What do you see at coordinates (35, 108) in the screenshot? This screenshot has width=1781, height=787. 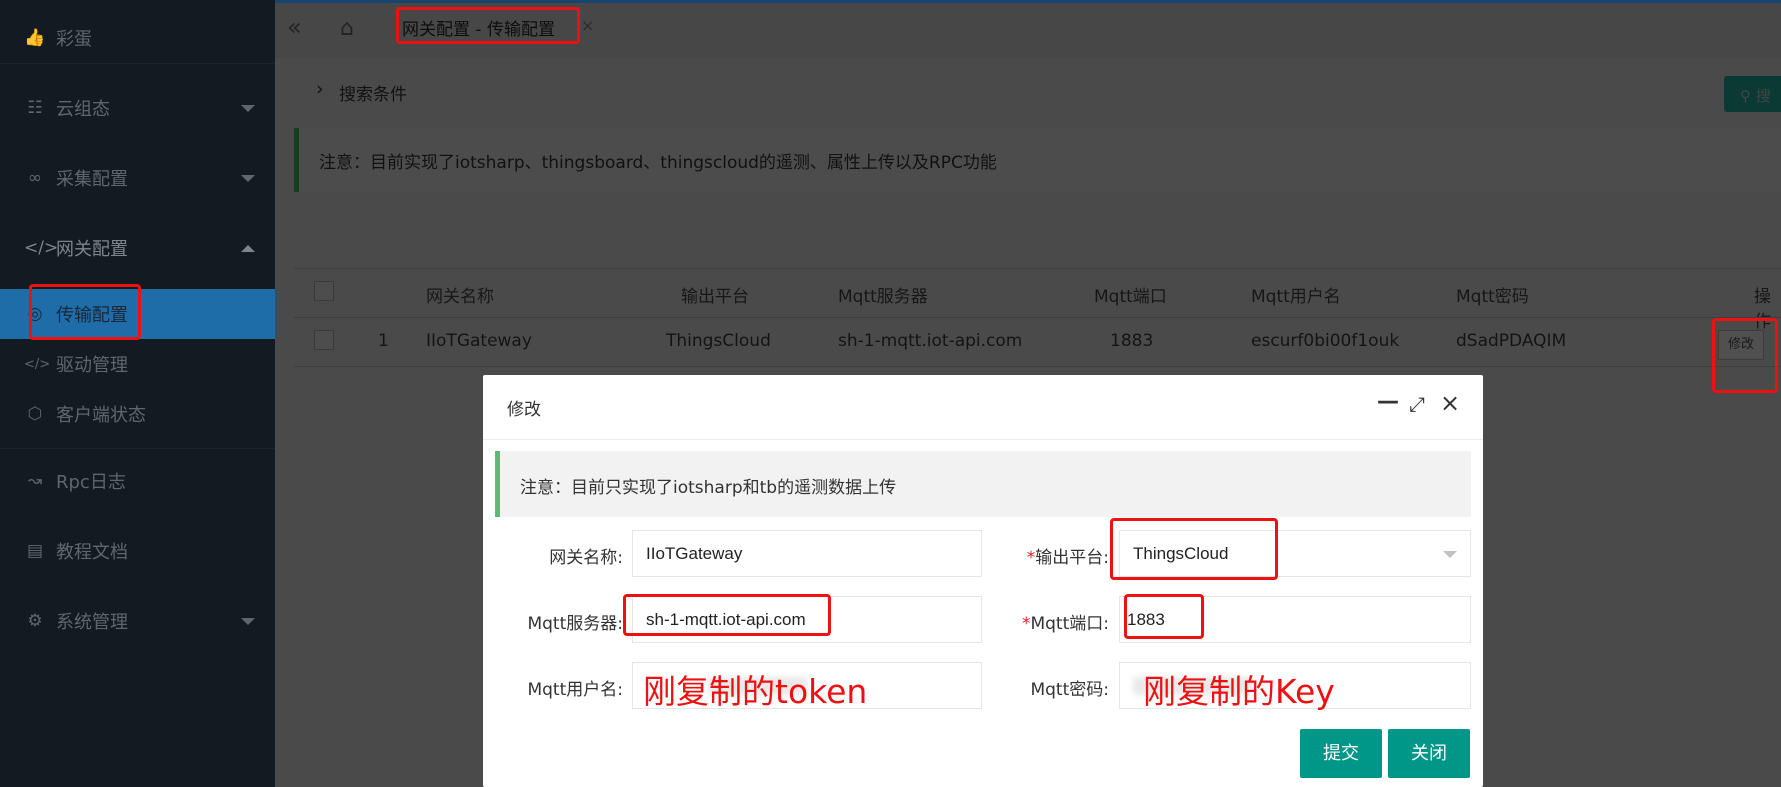 I see `network-icon: ☷` at bounding box center [35, 108].